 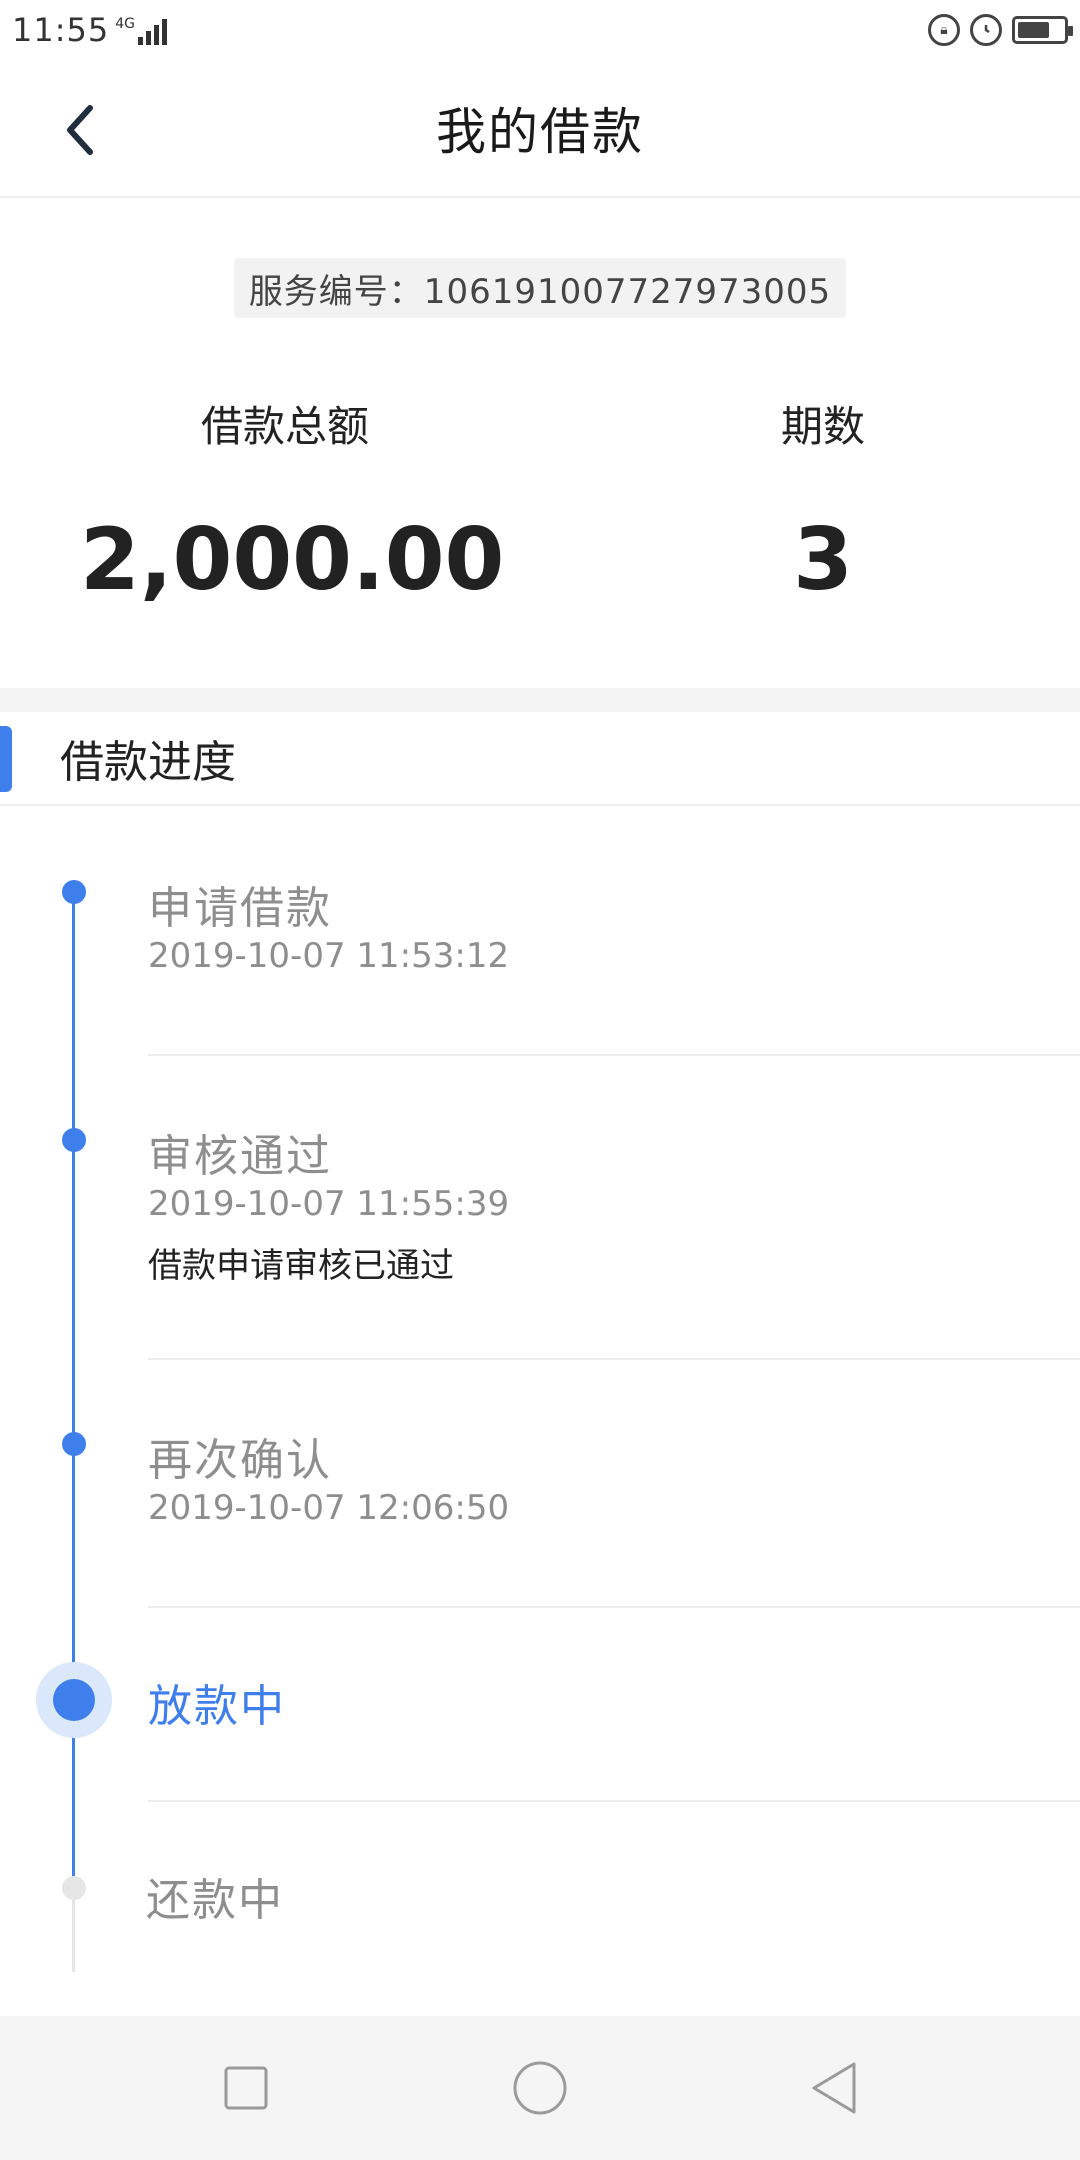 What do you see at coordinates (823, 560) in the screenshot?
I see `periods-value: 3` at bounding box center [823, 560].